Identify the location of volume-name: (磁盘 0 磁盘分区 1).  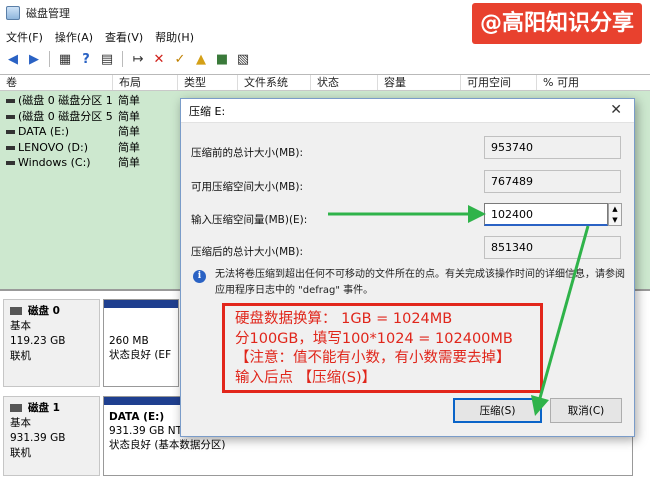
(65, 100).